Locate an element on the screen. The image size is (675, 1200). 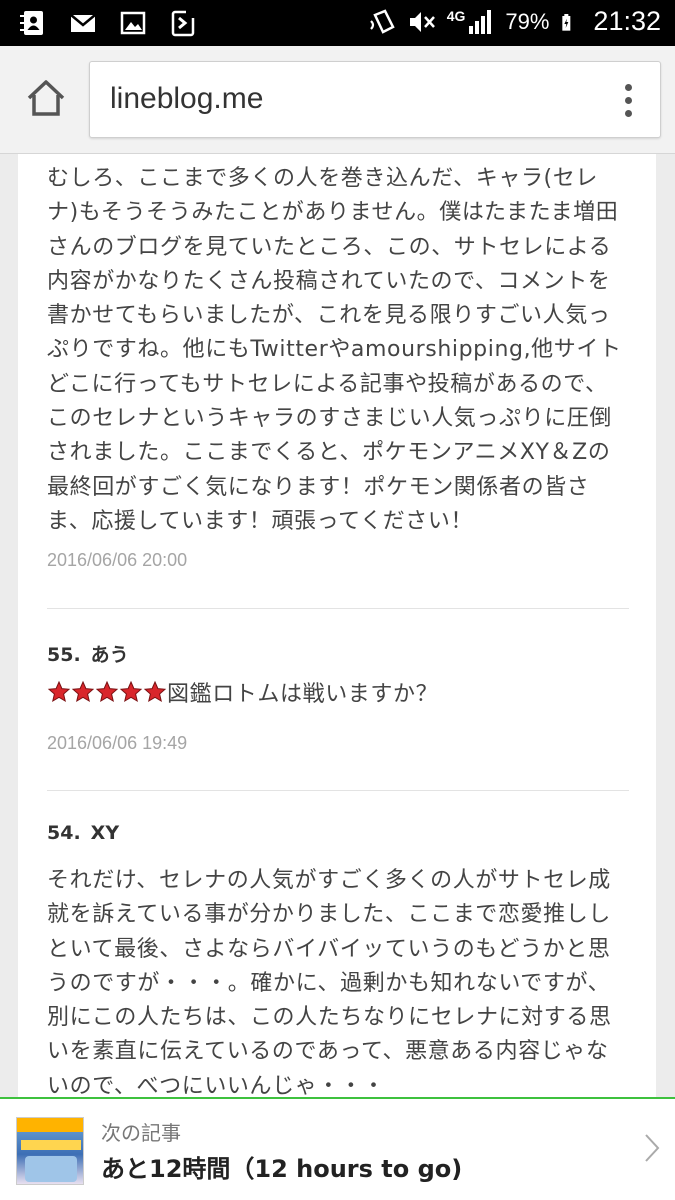
comment-text: 図鑑ロトムは戦いますか？ is located at coordinates (303, 694).